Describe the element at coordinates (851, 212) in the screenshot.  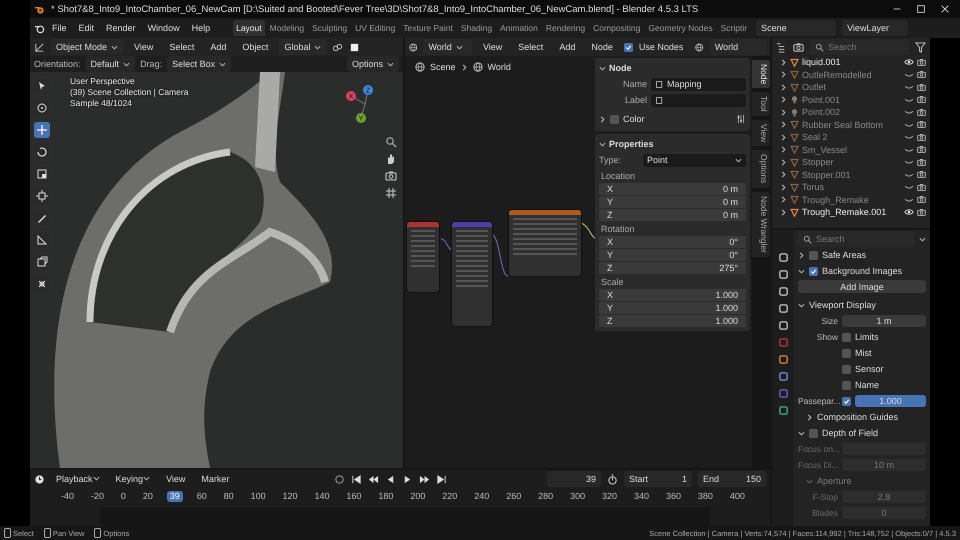
I see `outliner-item: Trough_Remake.001` at that location.